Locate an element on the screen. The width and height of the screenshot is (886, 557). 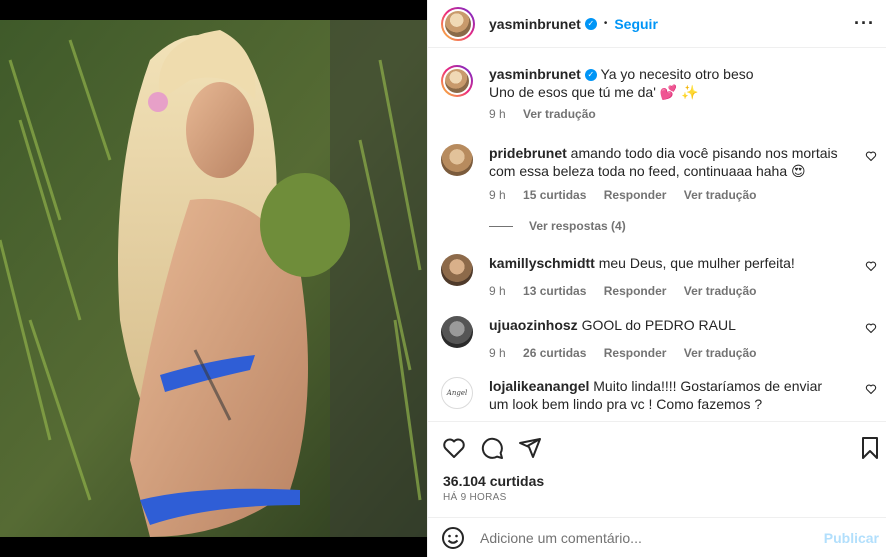
comment-input is located at coordinates (630, 538).